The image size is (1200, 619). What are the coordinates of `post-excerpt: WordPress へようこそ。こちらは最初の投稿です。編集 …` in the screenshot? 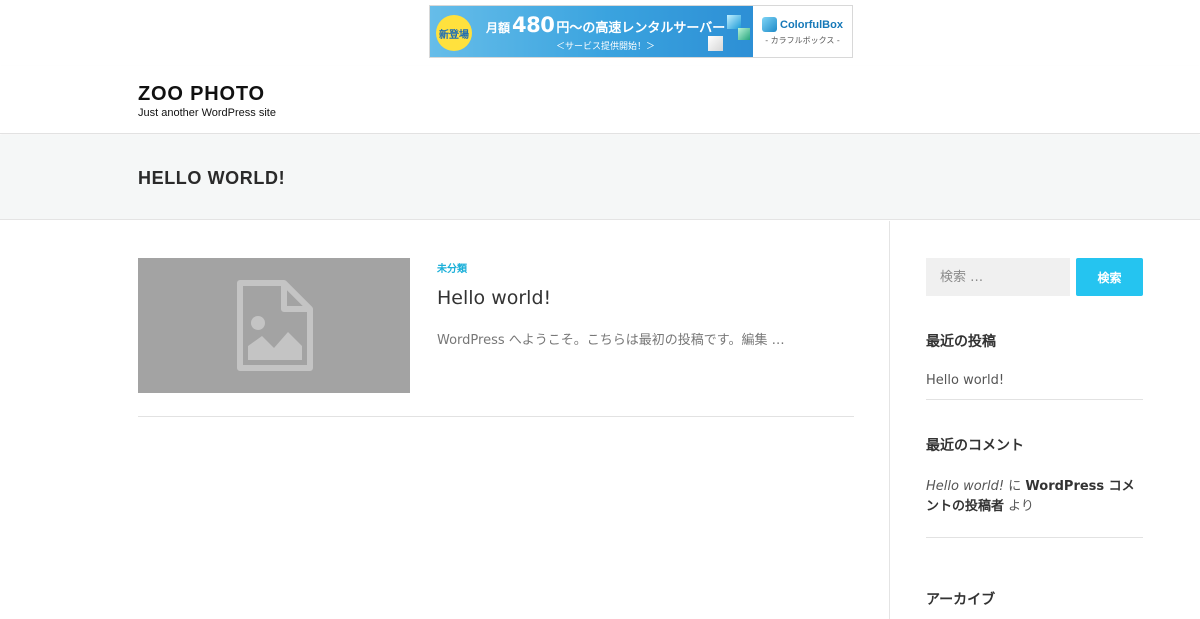 It's located at (611, 340).